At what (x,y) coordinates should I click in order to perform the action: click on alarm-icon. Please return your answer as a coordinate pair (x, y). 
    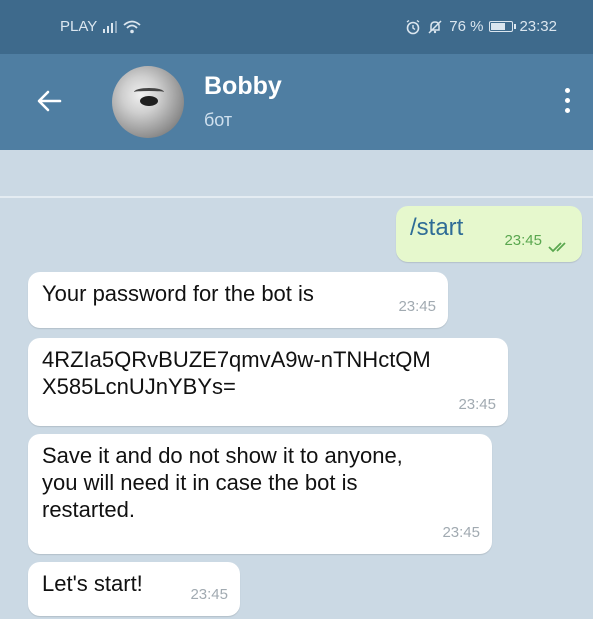
    Looking at the image, I should click on (413, 26).